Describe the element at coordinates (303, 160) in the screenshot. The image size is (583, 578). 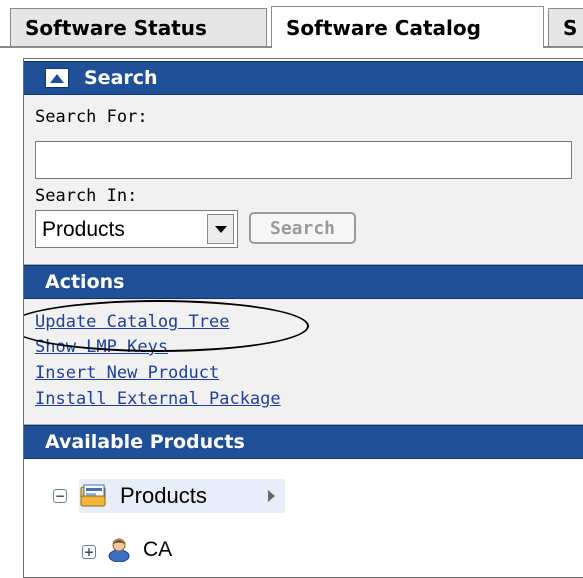
I see `search-input` at that location.